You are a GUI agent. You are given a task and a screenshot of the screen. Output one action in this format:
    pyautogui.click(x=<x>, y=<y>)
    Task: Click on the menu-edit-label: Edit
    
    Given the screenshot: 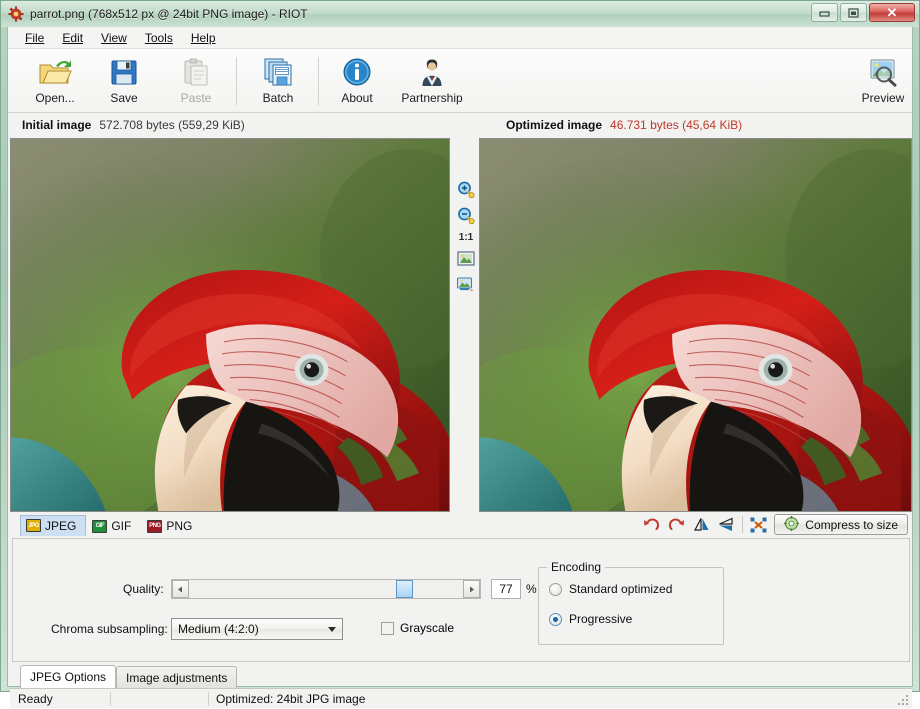 What is the action you would take?
    pyautogui.click(x=73, y=37)
    